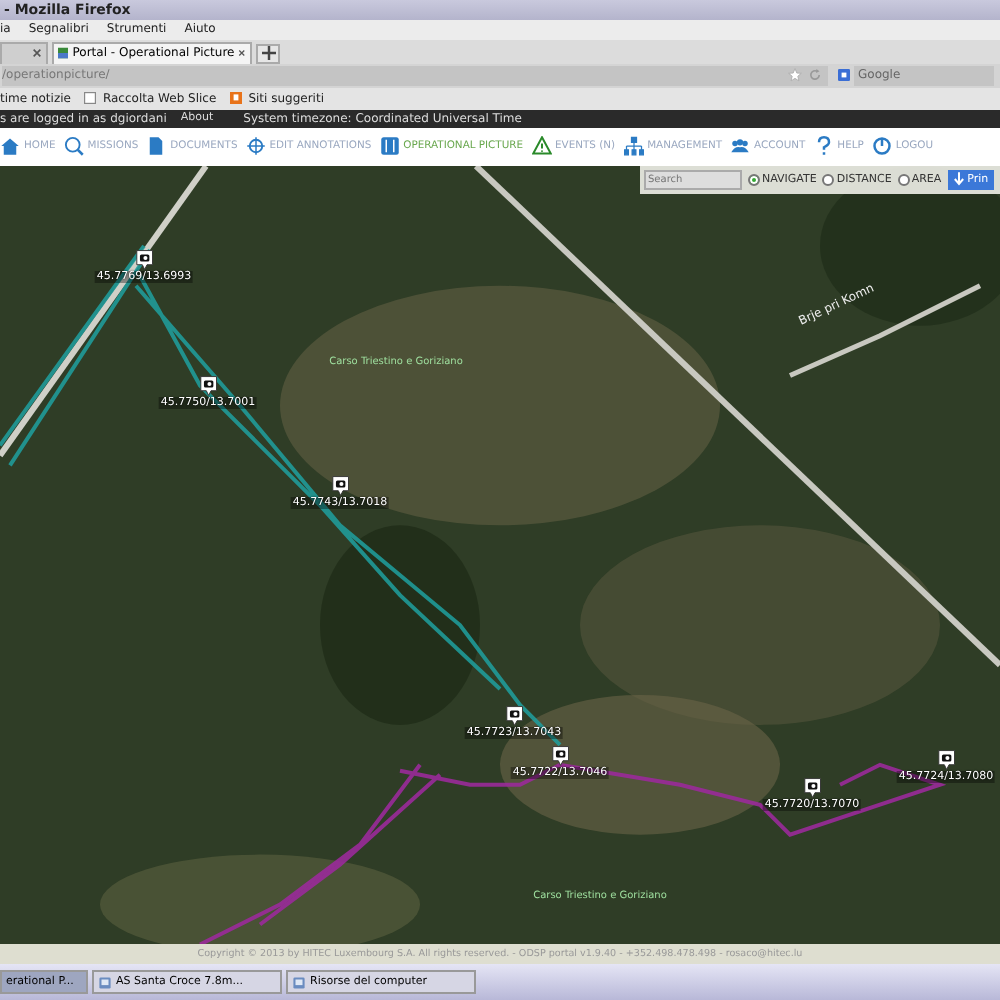 This screenshot has height=1000, width=1000. I want to click on crosshair-icon, so click(255, 146).